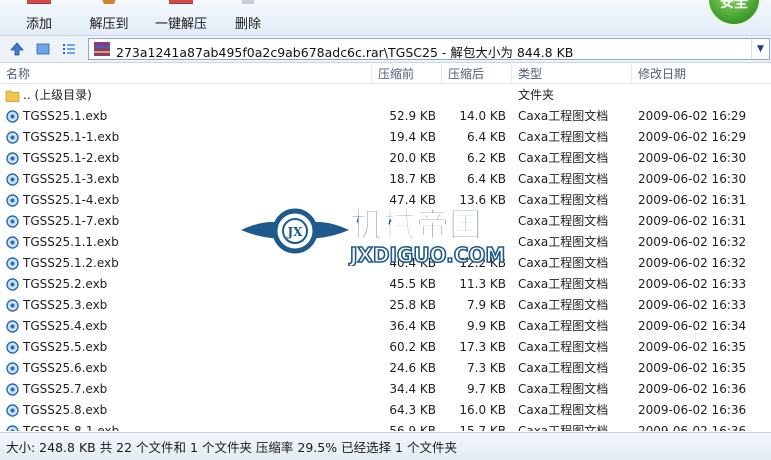 Image resolution: width=771 pixels, height=460 pixels. What do you see at coordinates (65, 410) in the screenshot?
I see `file-name: TGSS25.8.exb` at bounding box center [65, 410].